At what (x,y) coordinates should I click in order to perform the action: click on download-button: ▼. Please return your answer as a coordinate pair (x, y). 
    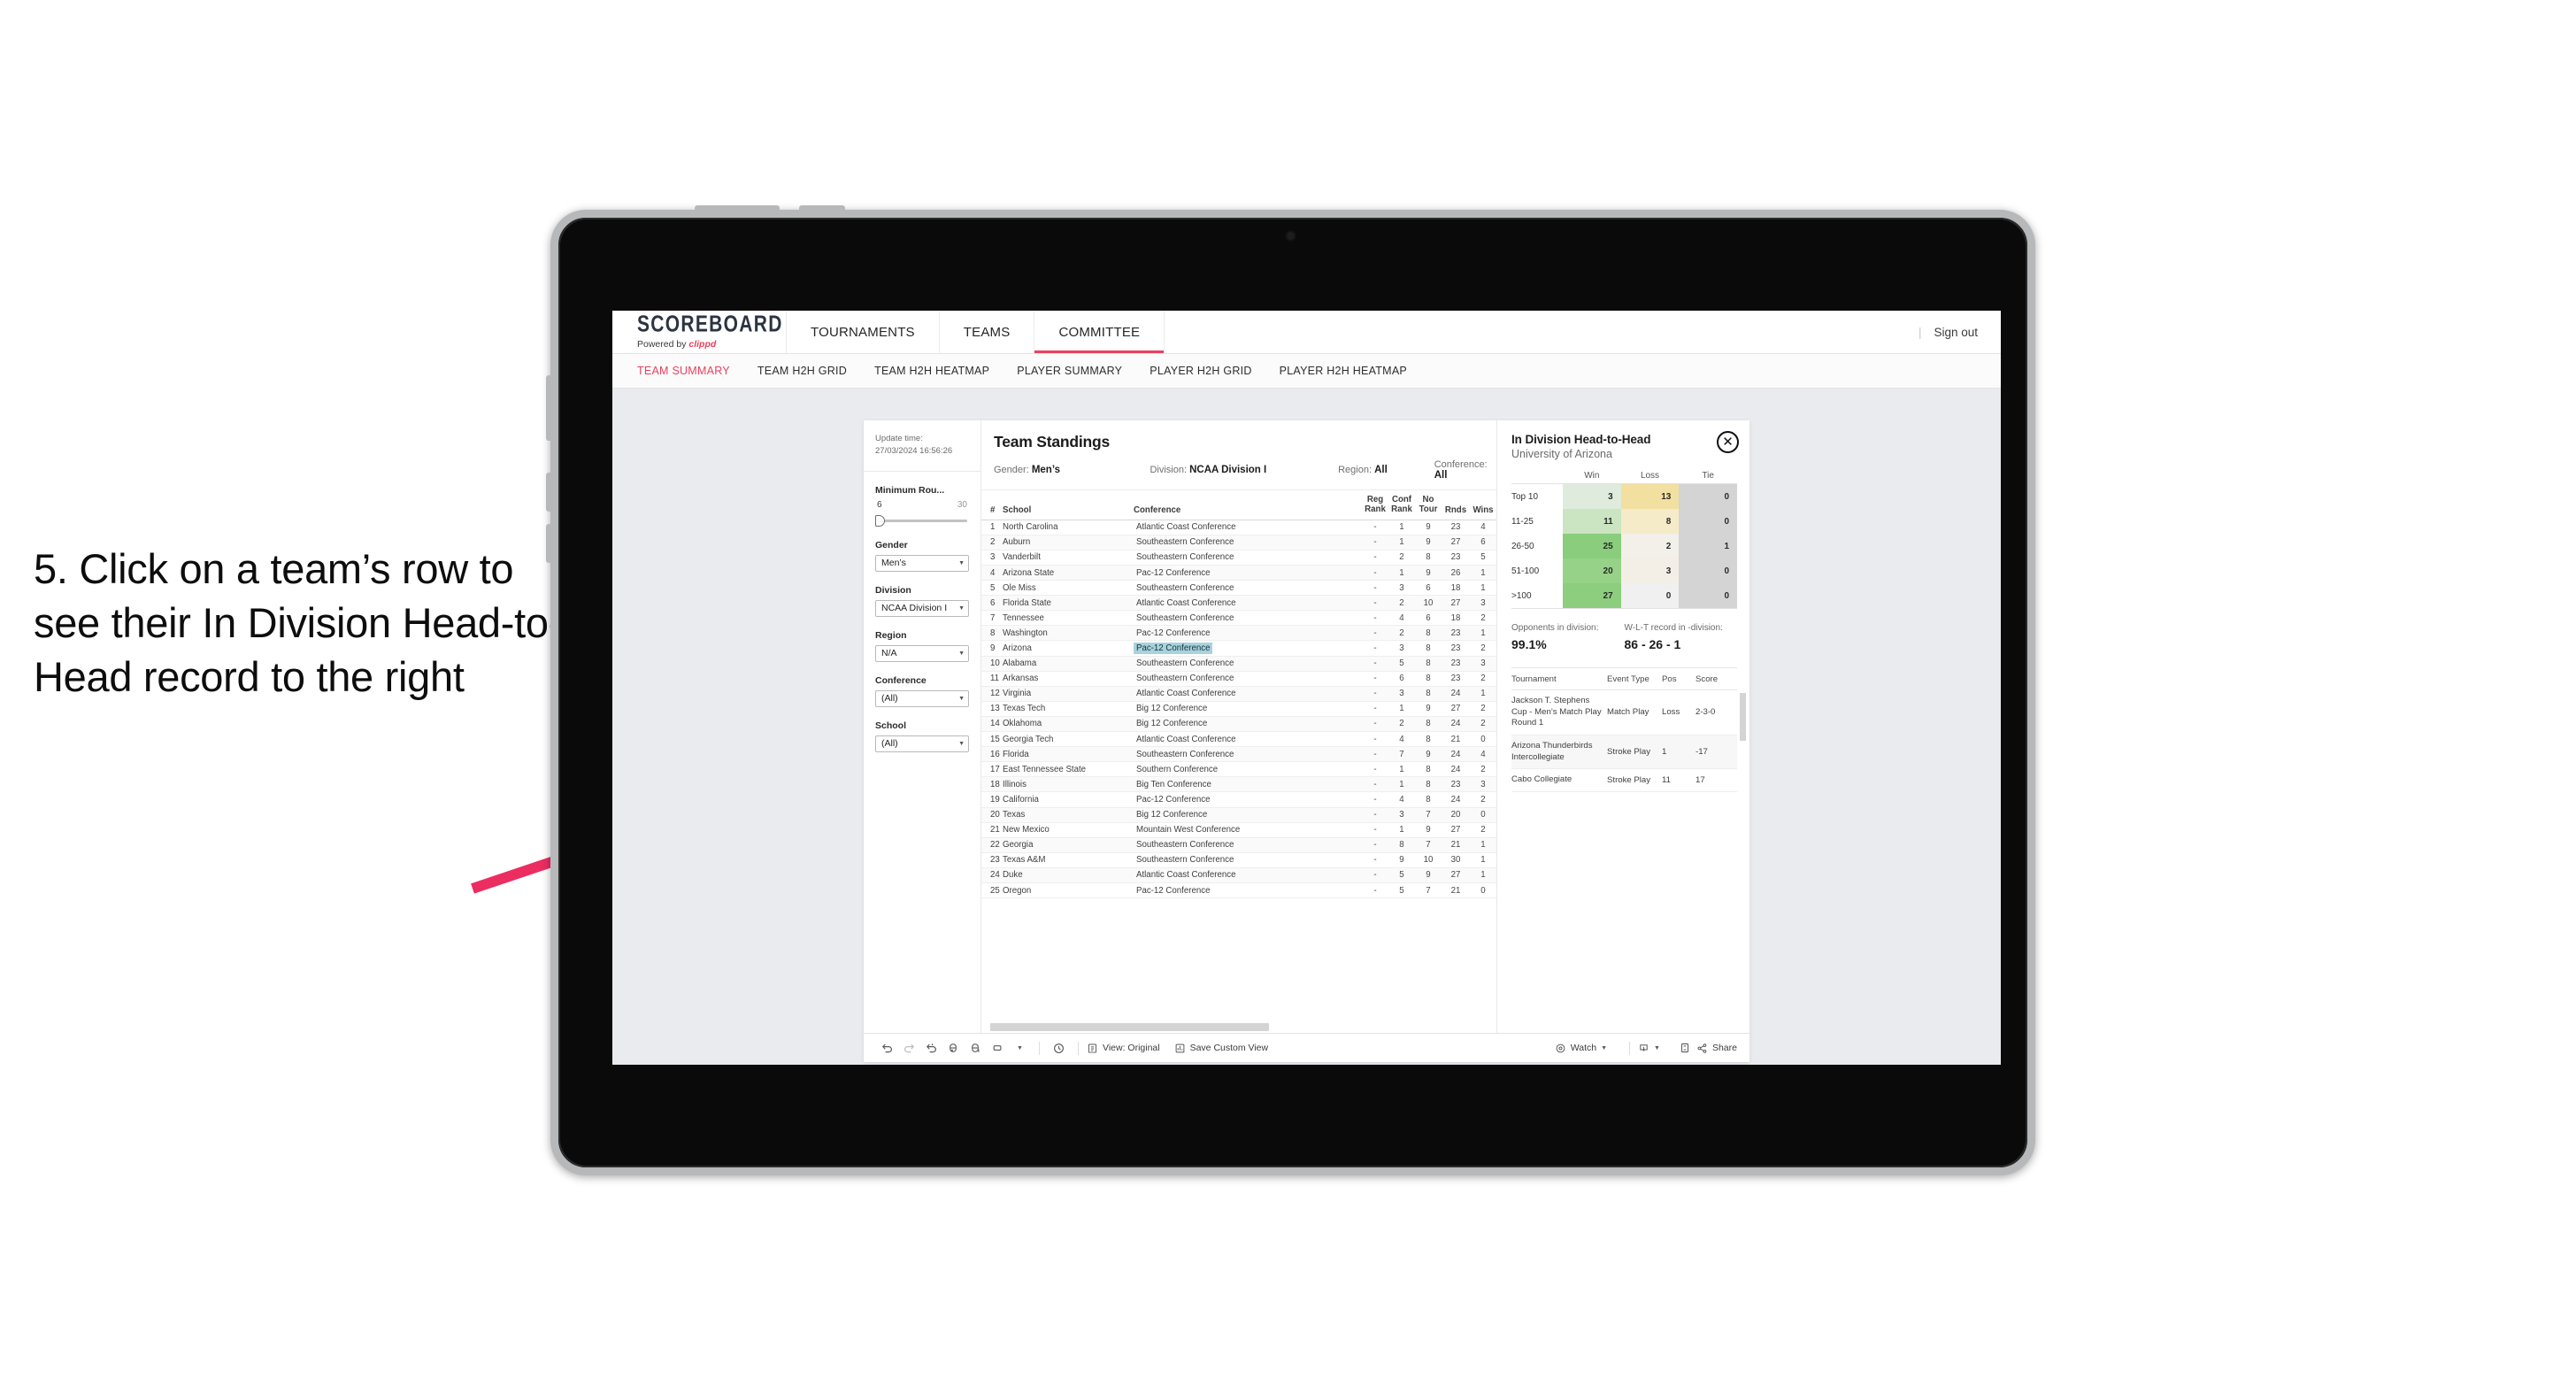
    Looking at the image, I should click on (1649, 1049).